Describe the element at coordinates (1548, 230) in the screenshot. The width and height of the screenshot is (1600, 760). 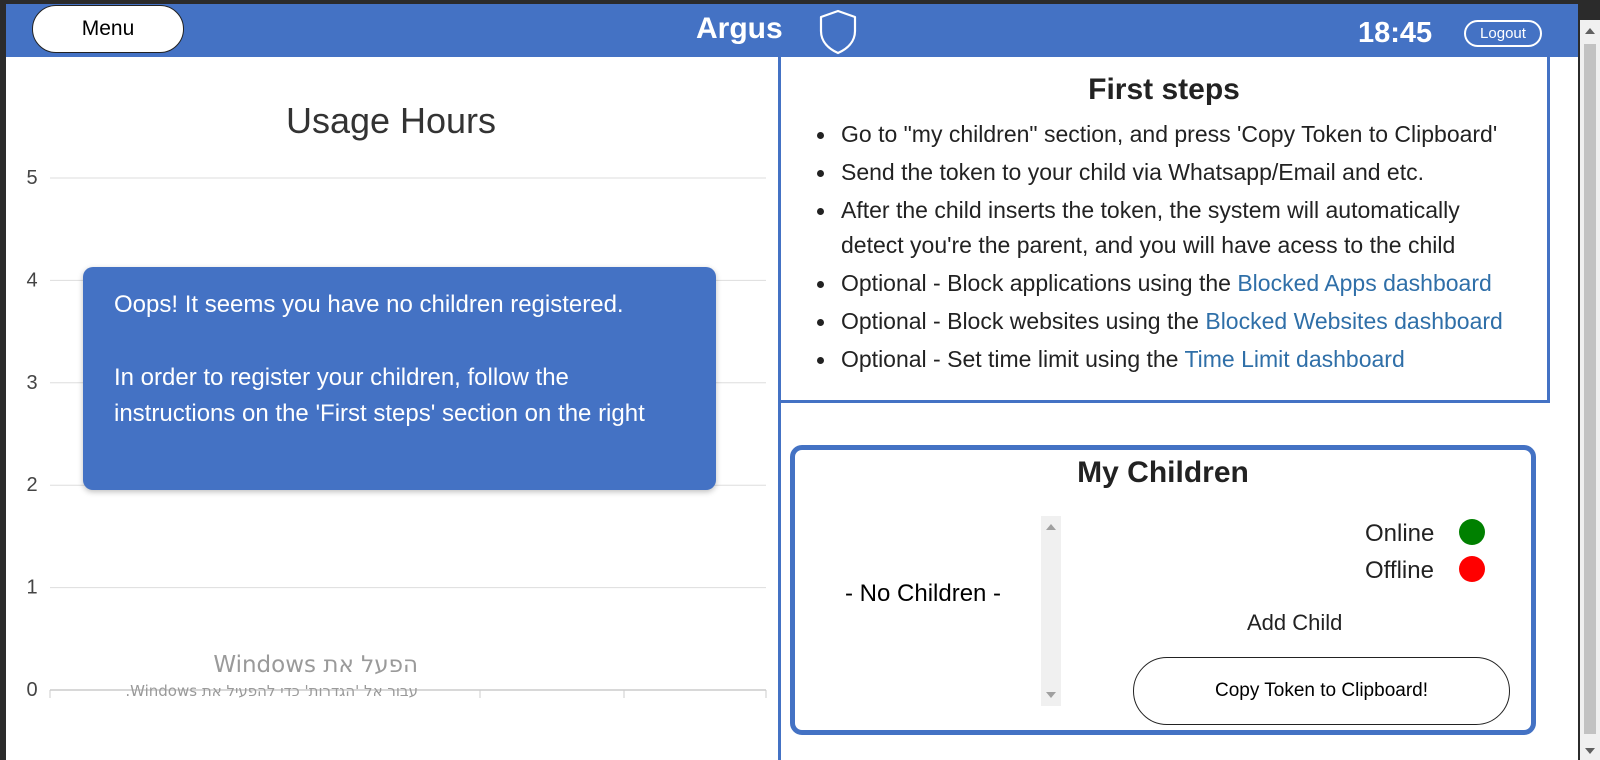
I see `first-steps-border` at that location.